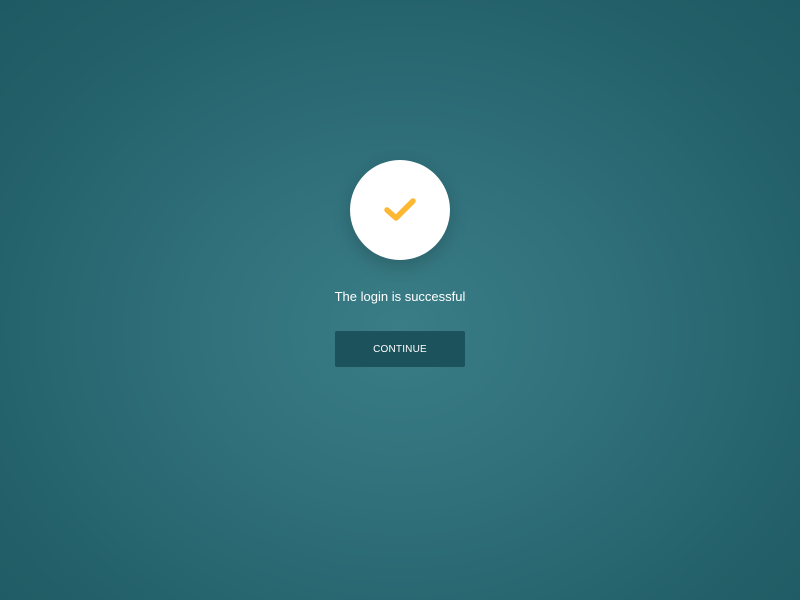 The height and width of the screenshot is (600, 800). I want to click on success-message: The login is successful, so click(400, 296).